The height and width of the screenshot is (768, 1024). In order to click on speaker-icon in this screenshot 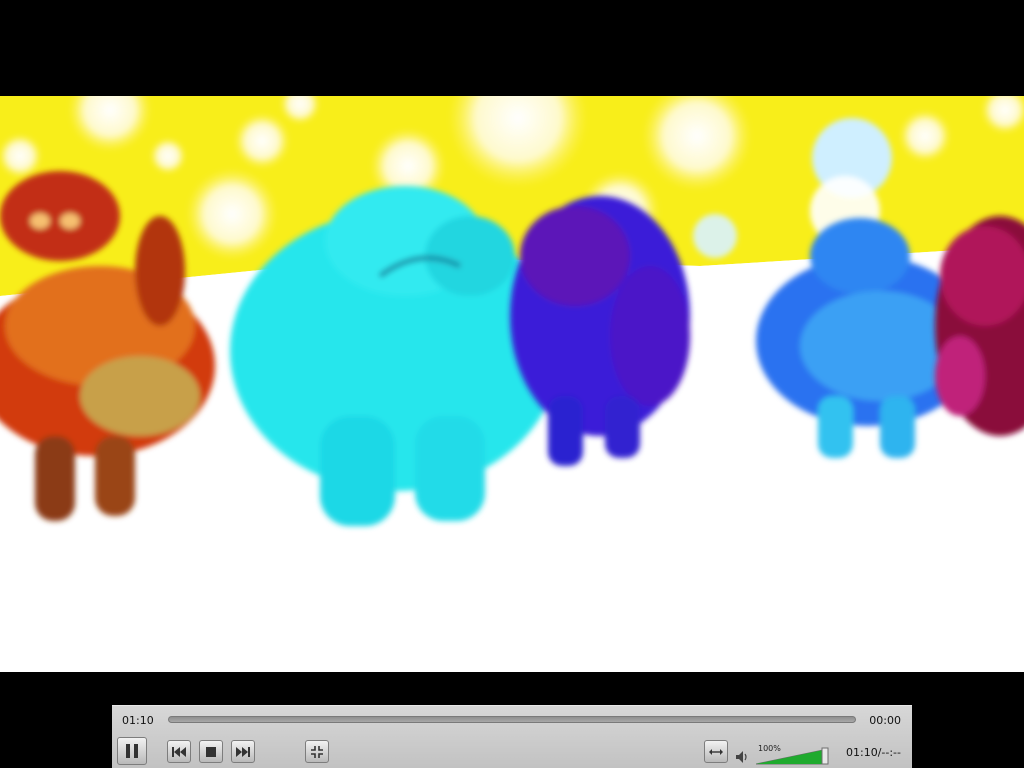, I will do `click(742, 757)`.